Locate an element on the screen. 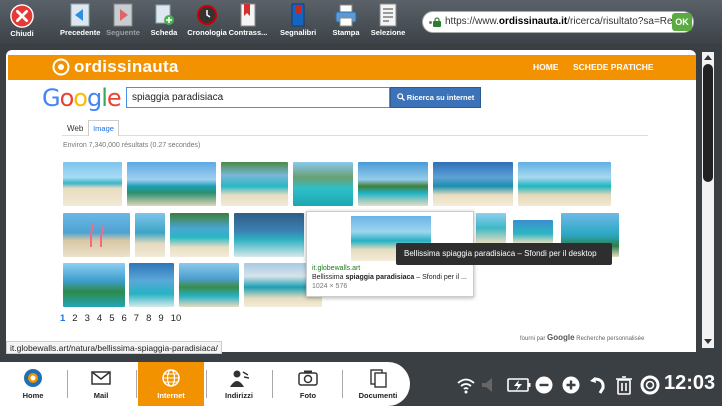 The image size is (722, 406). task-internet: Internet is located at coordinates (171, 384).